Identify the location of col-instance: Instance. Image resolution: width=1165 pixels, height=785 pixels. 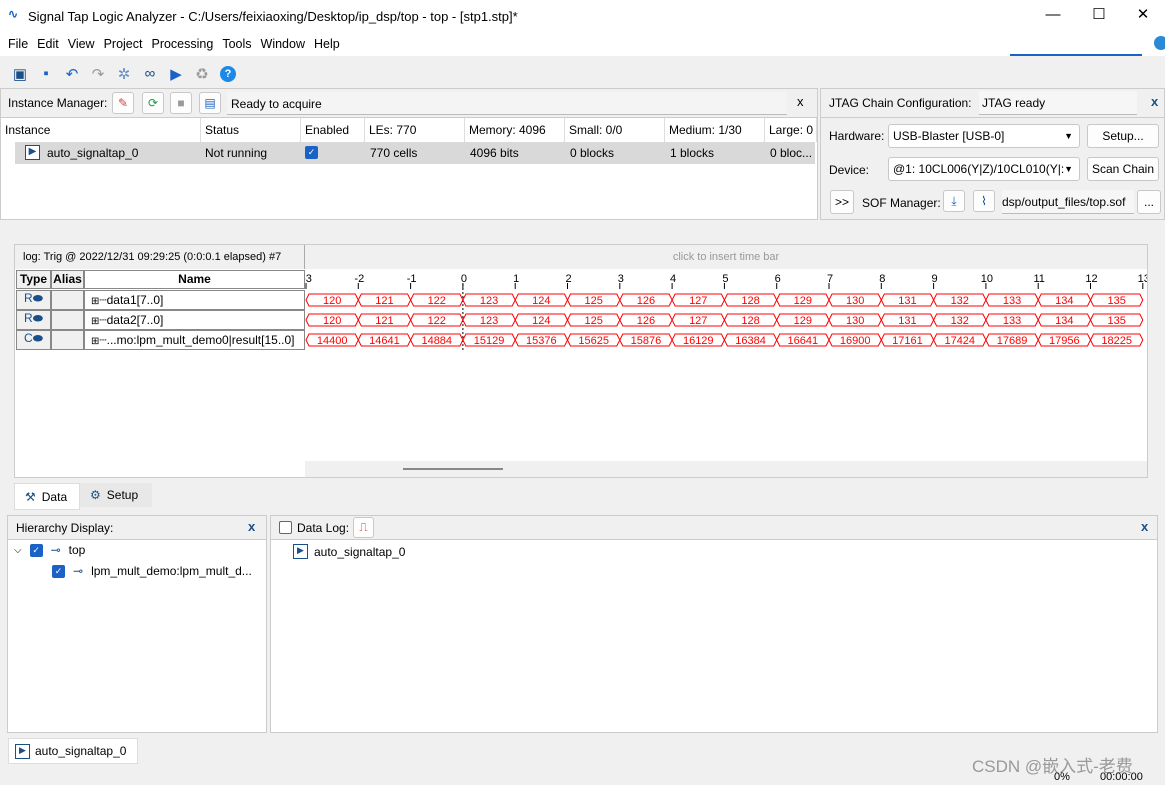
(101, 130).